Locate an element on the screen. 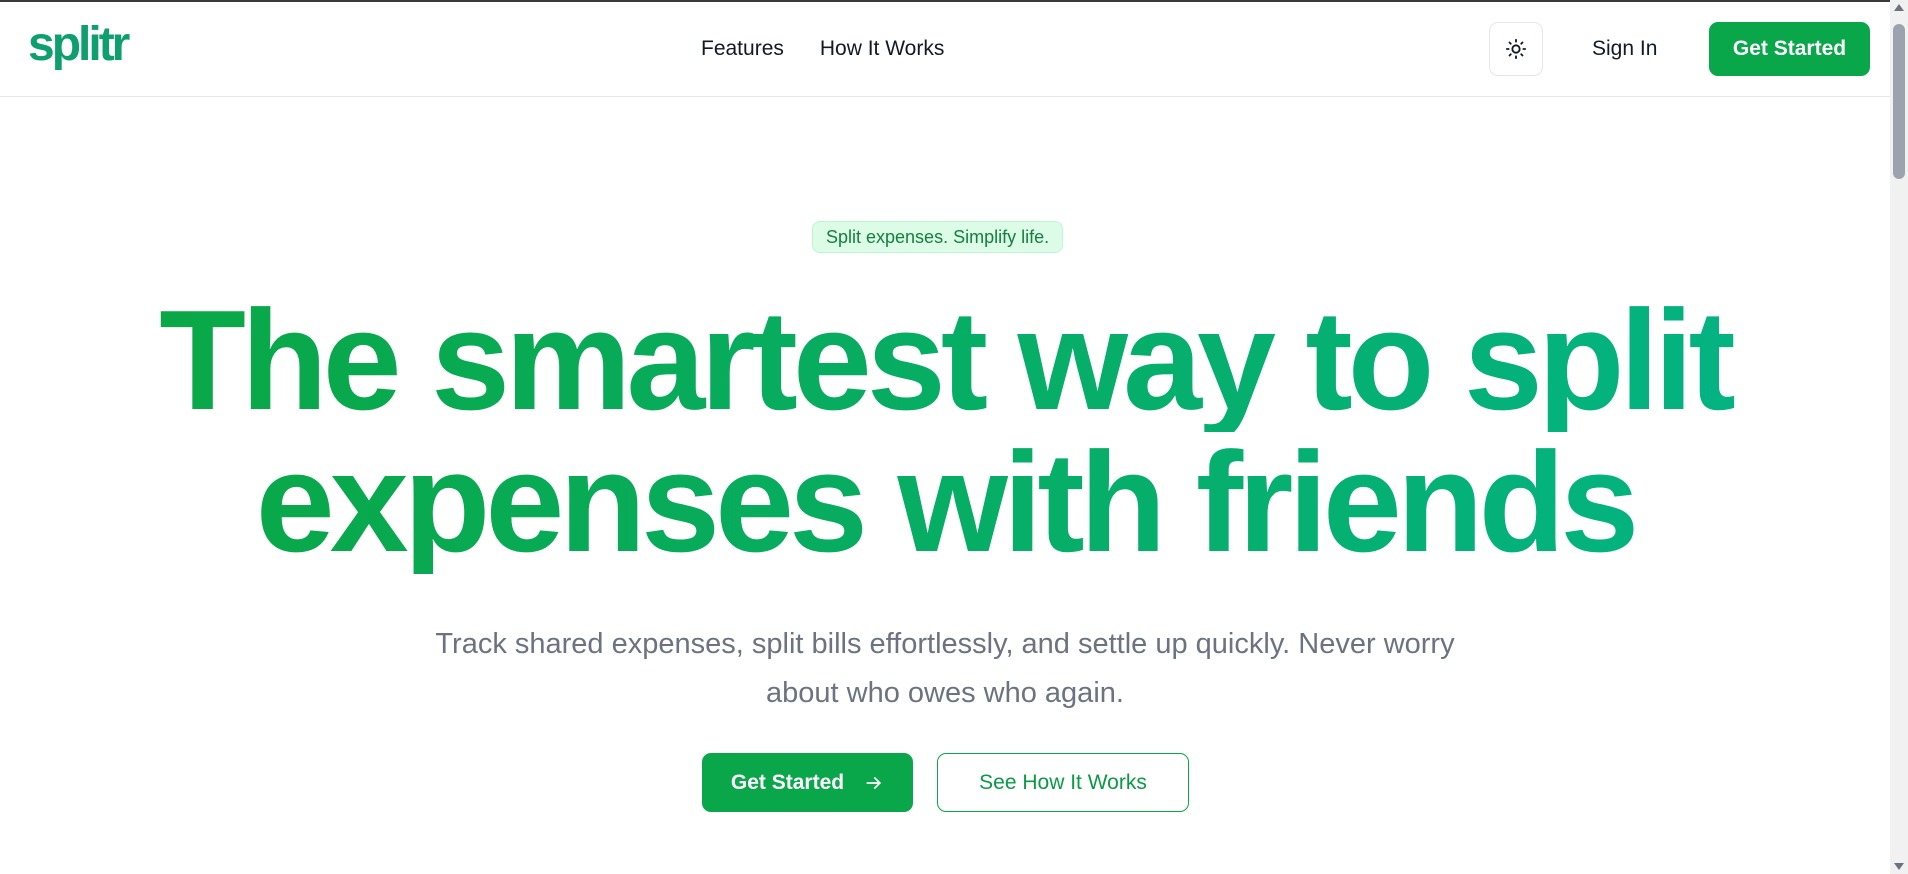 Image resolution: width=1908 pixels, height=874 pixels. nav-link-features: Features is located at coordinates (742, 49).